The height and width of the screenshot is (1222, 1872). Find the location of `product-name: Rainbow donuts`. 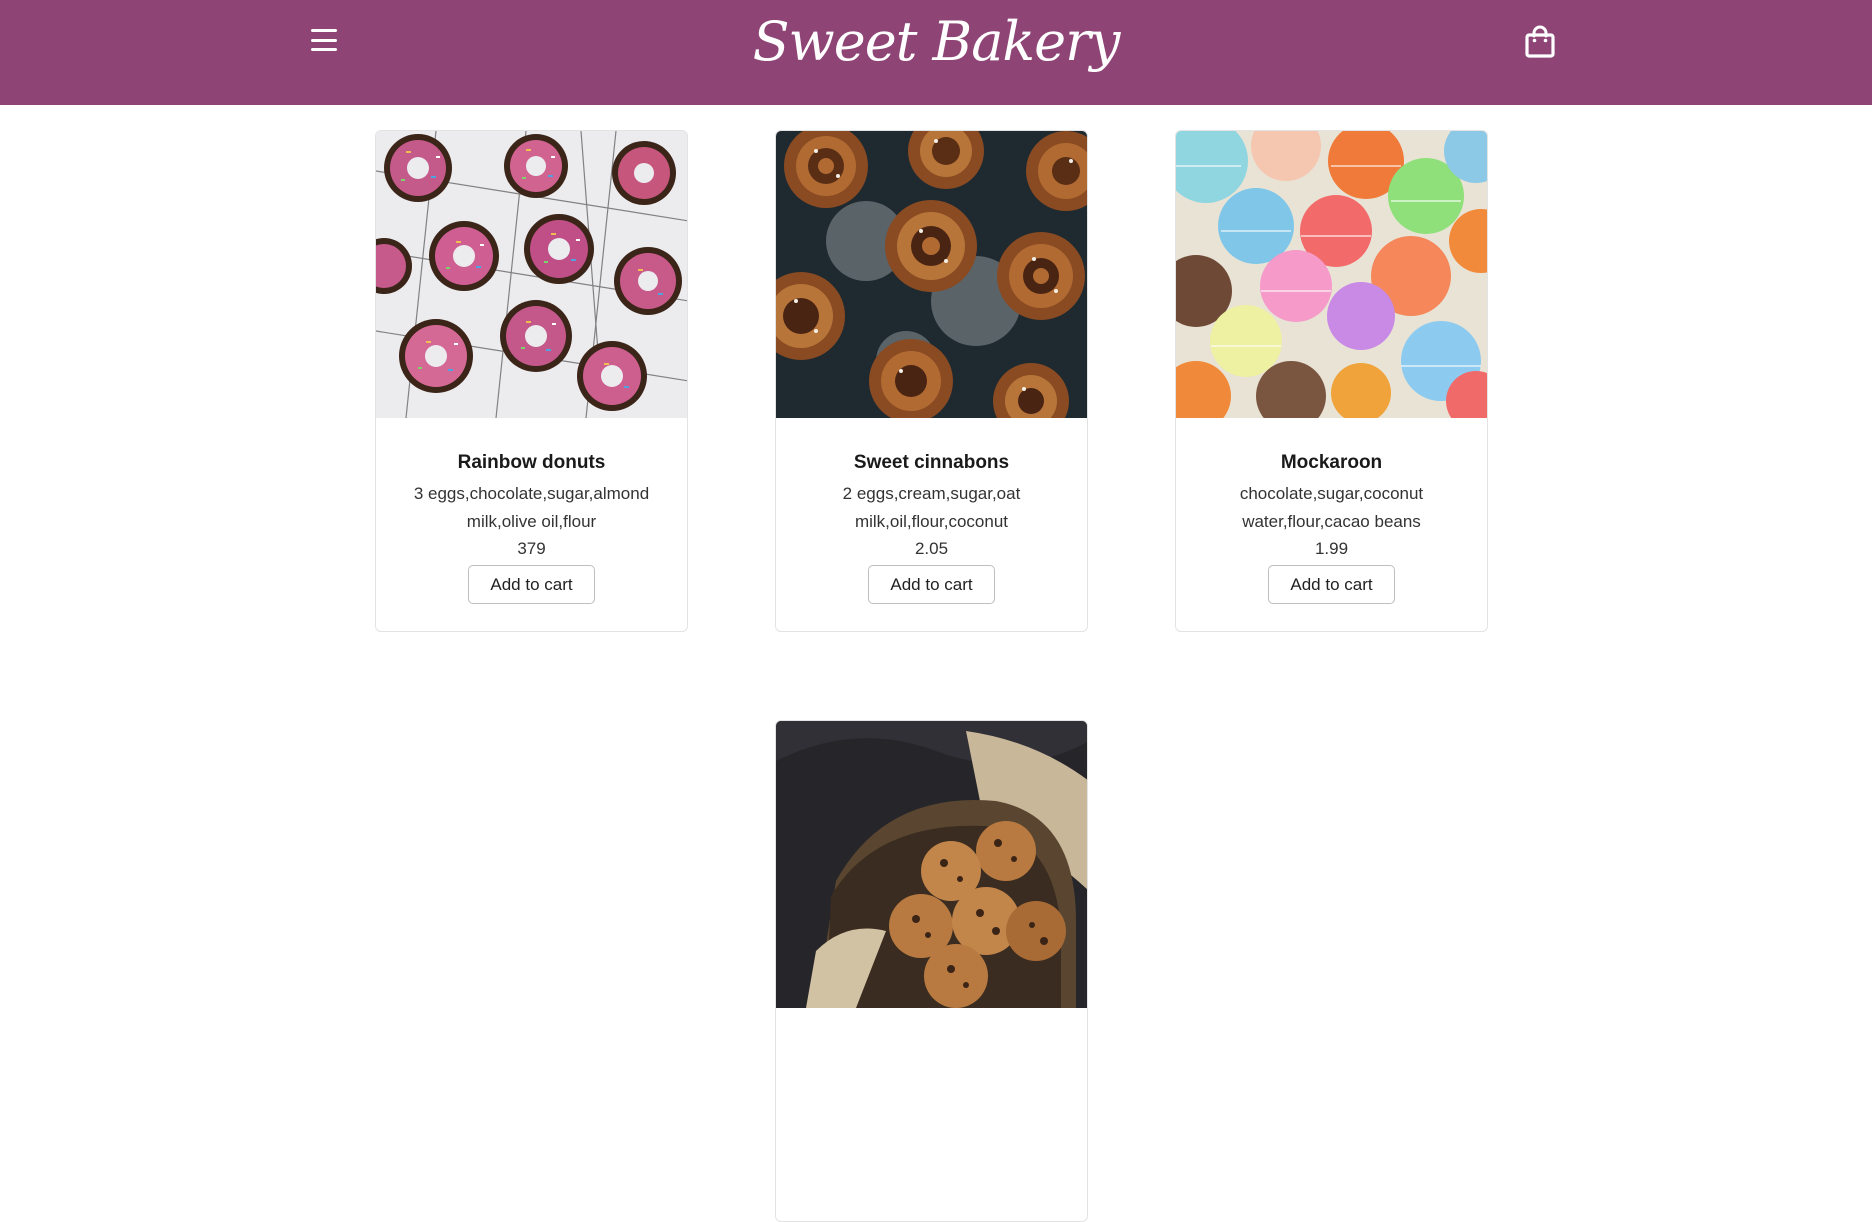

product-name: Rainbow donuts is located at coordinates (531, 462).